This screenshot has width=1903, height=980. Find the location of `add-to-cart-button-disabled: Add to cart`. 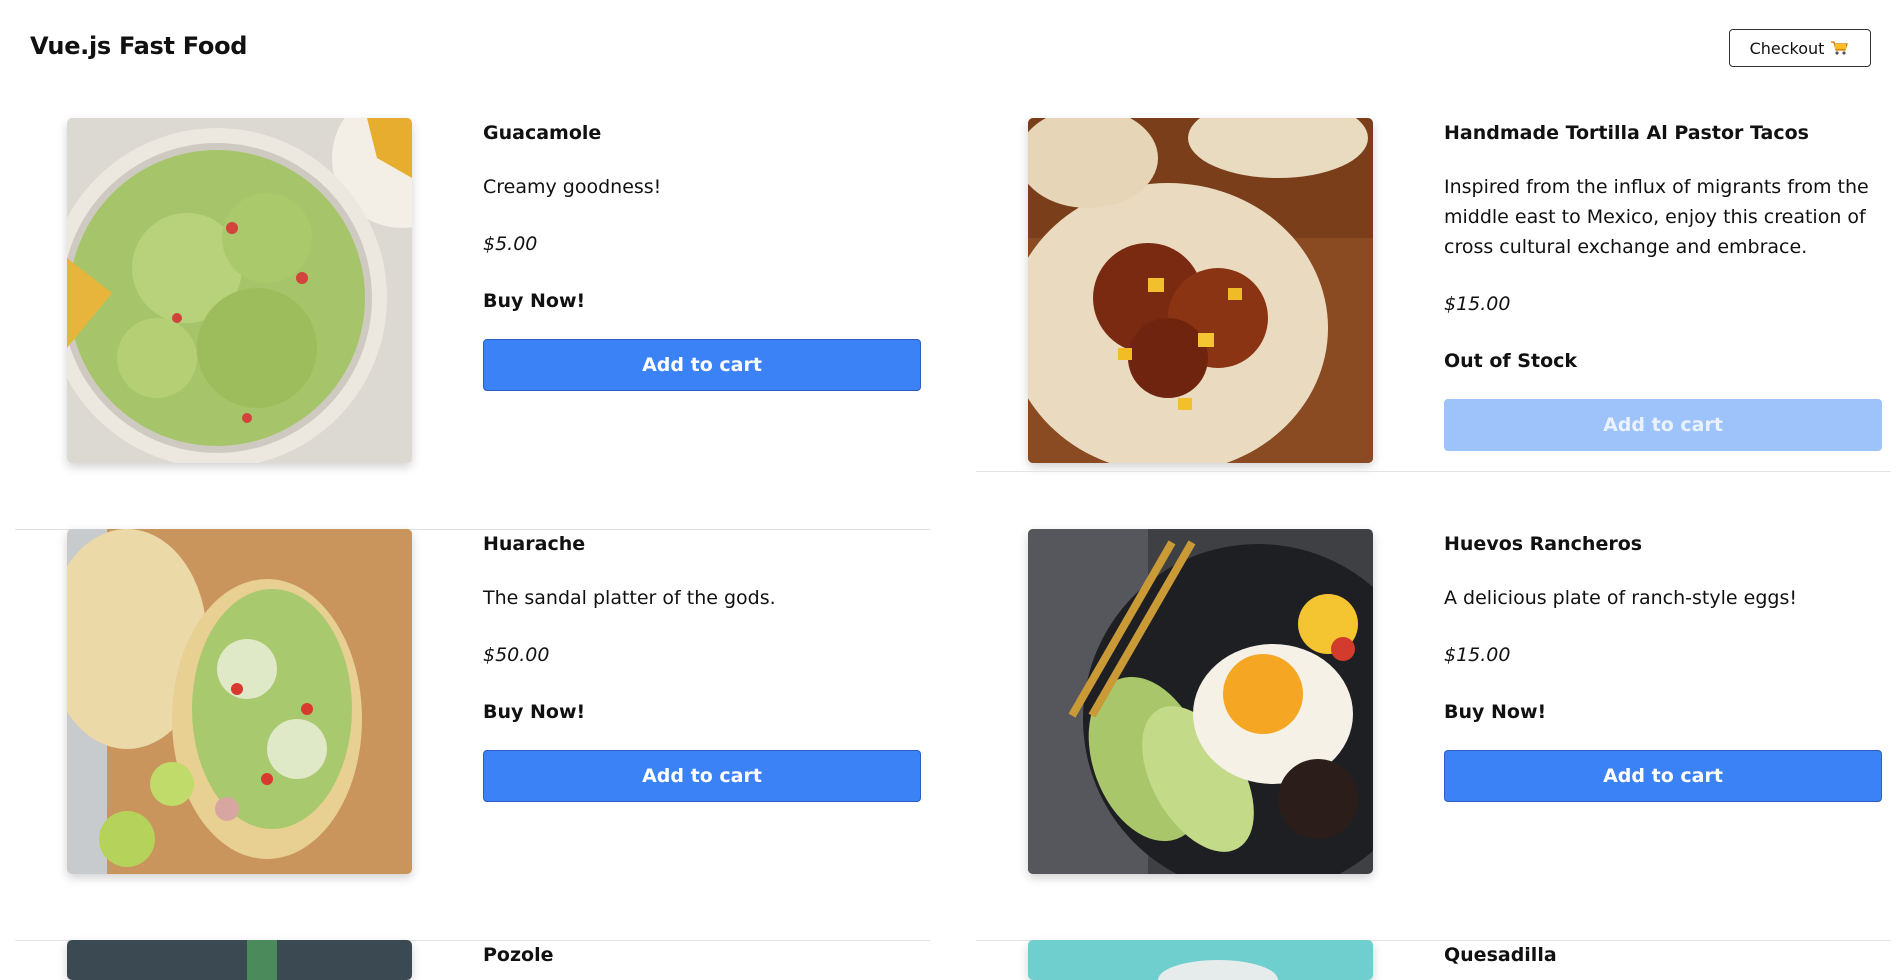

add-to-cart-button-disabled: Add to cart is located at coordinates (1663, 425).